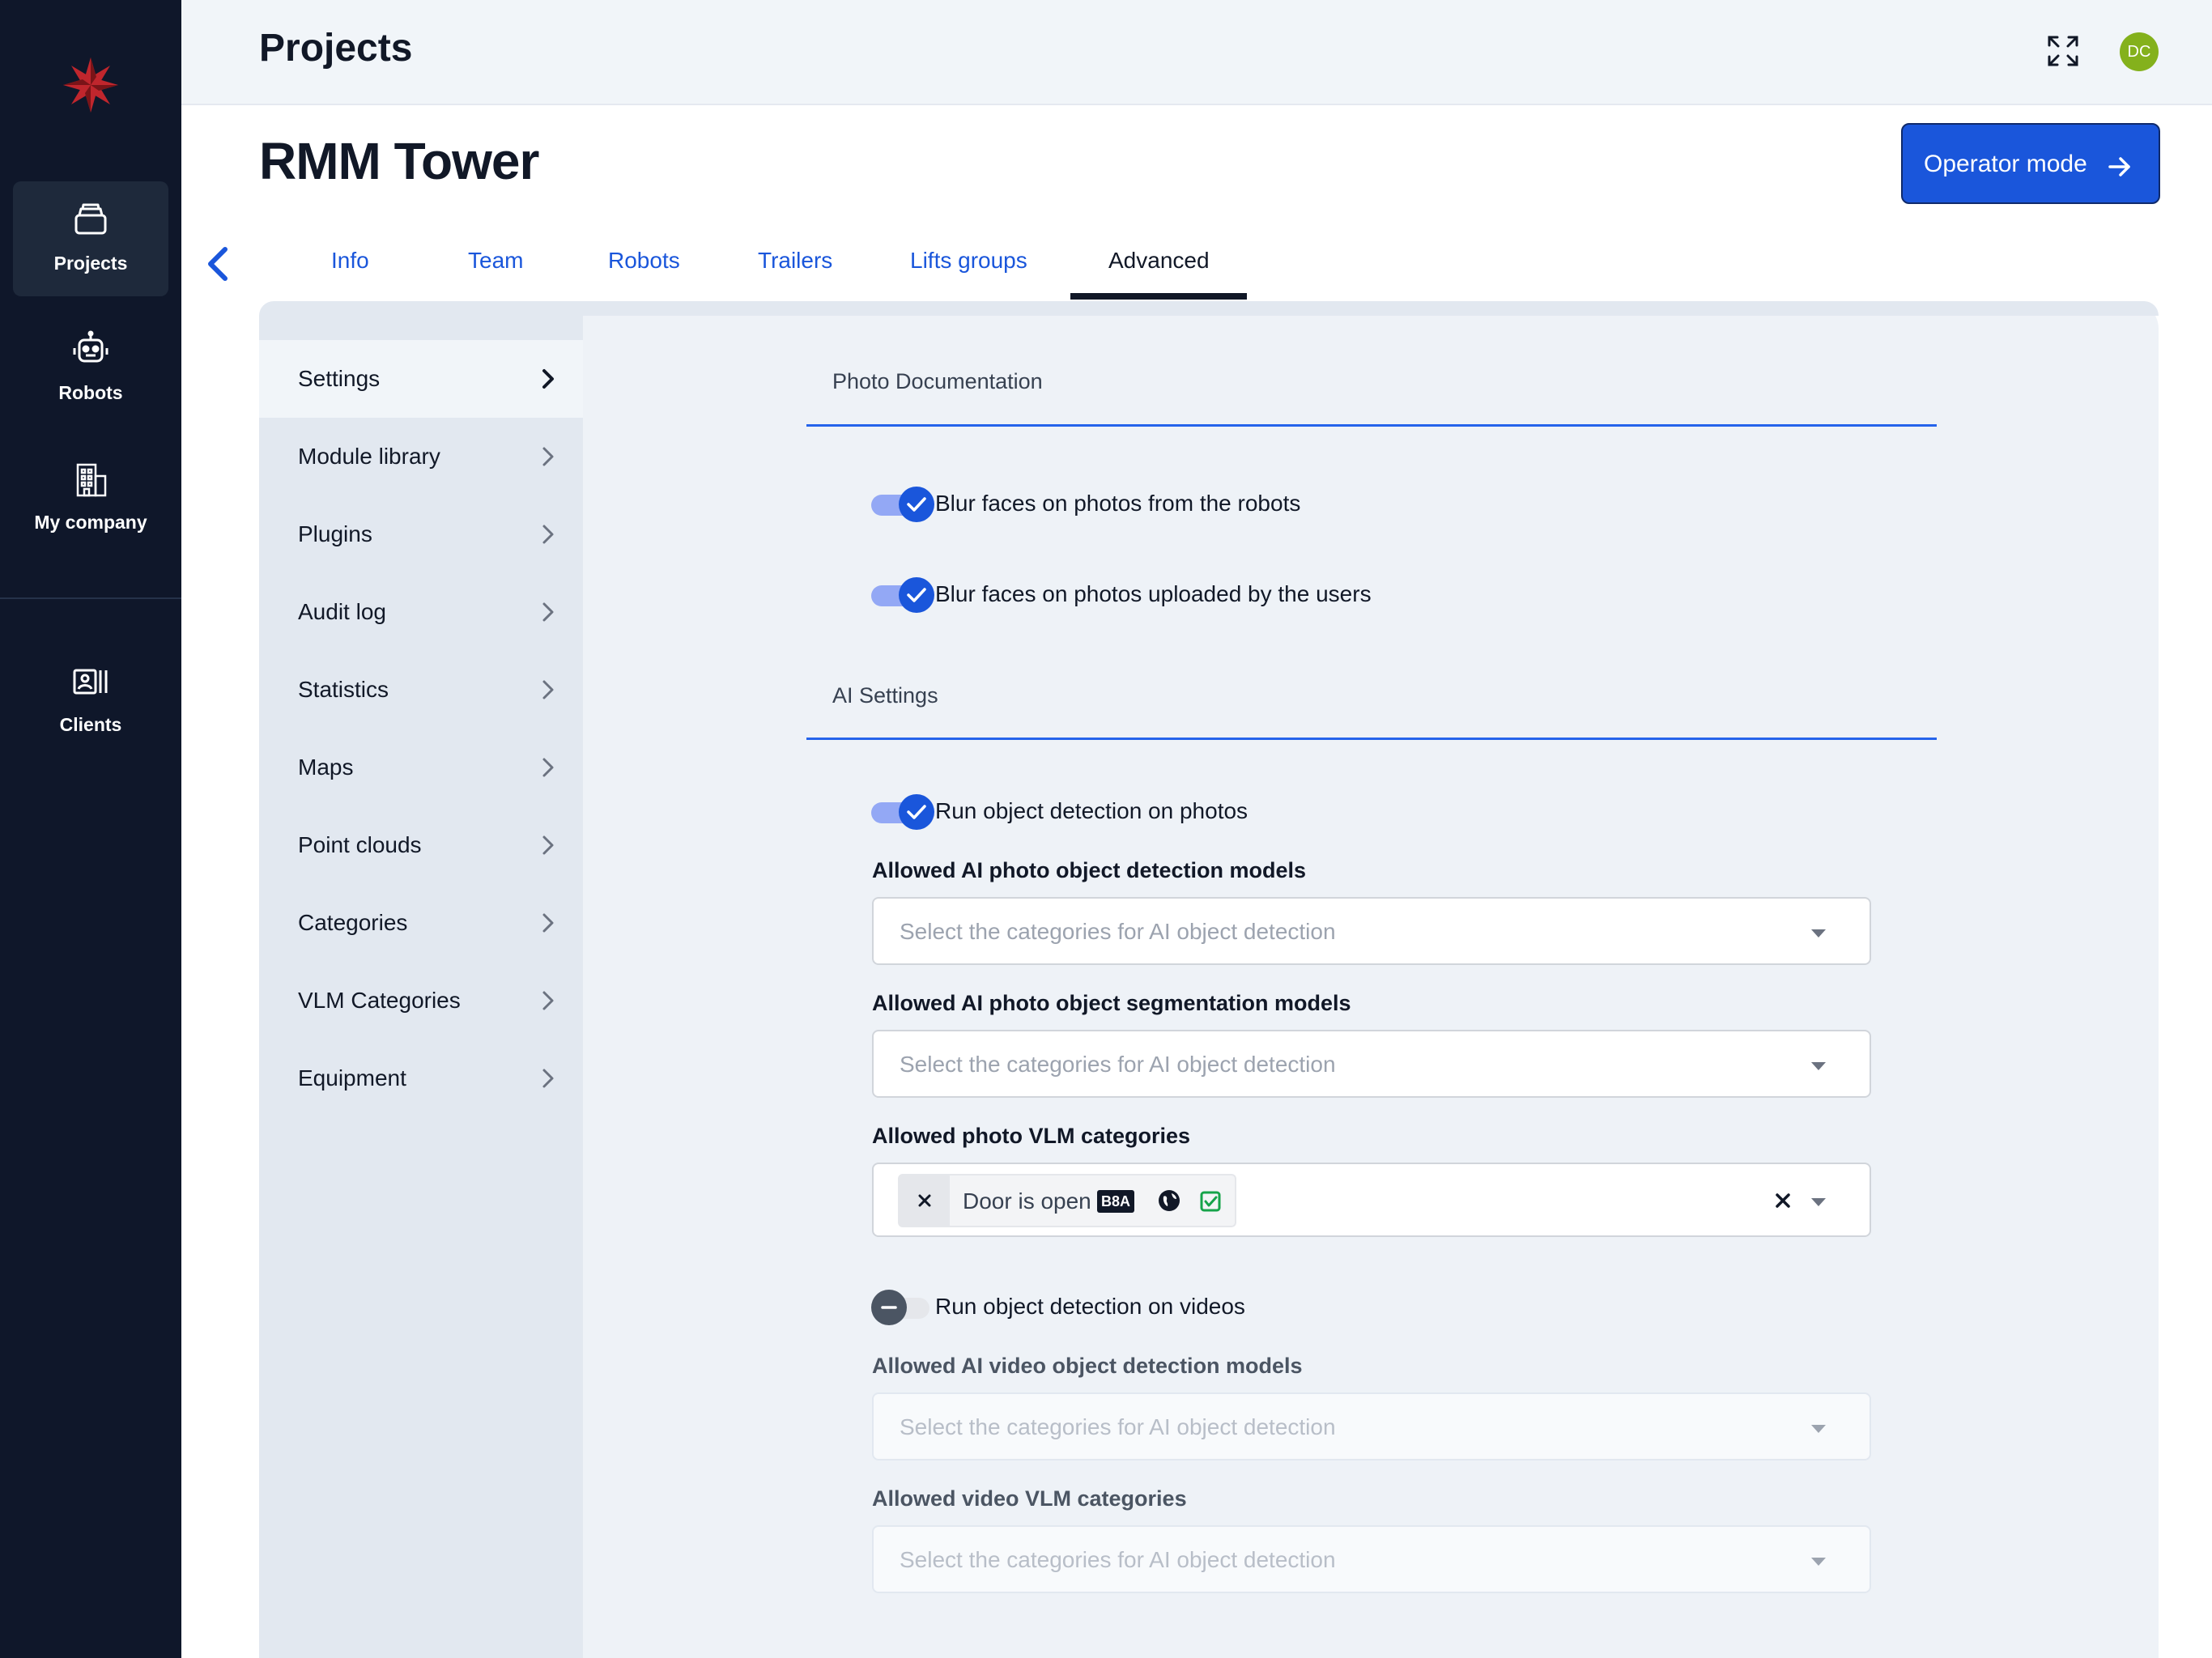 This screenshot has width=2212, height=1658. I want to click on app-sidebar: Projects Robots My company Clients, so click(90, 829).